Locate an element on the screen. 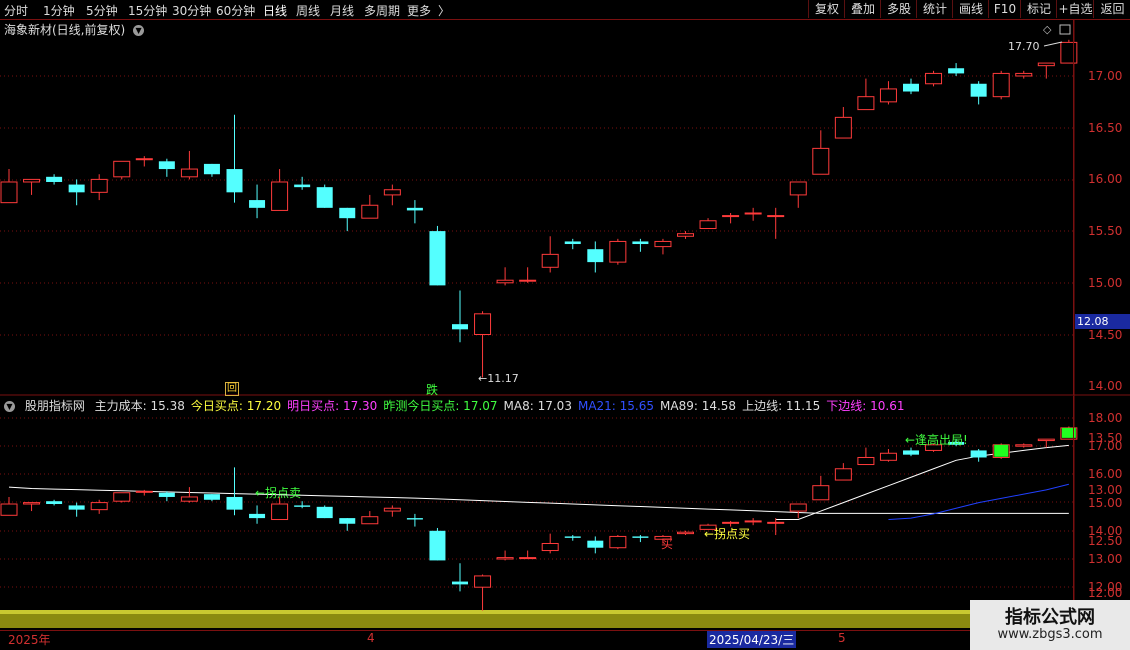 This screenshot has width=1130, height=650. lower-axis-tick: 12.00 is located at coordinates (1105, 587).